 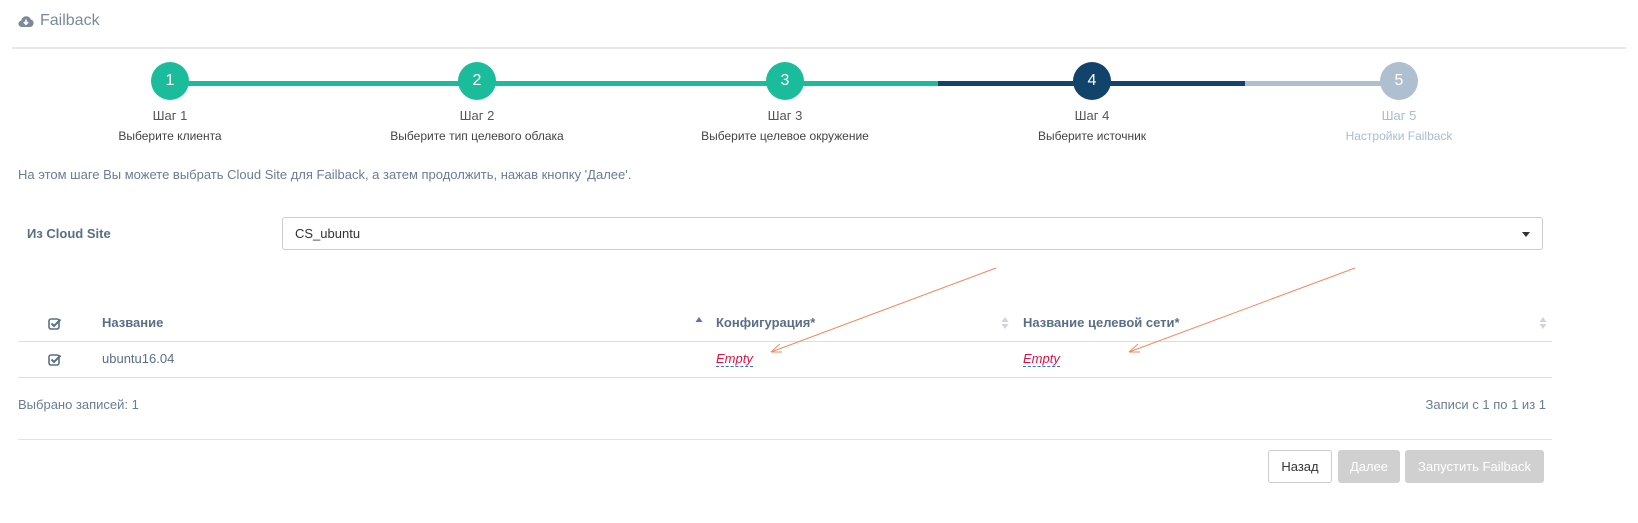 What do you see at coordinates (1092, 136) in the screenshot?
I see `step-subtitle: Выберите источник` at bounding box center [1092, 136].